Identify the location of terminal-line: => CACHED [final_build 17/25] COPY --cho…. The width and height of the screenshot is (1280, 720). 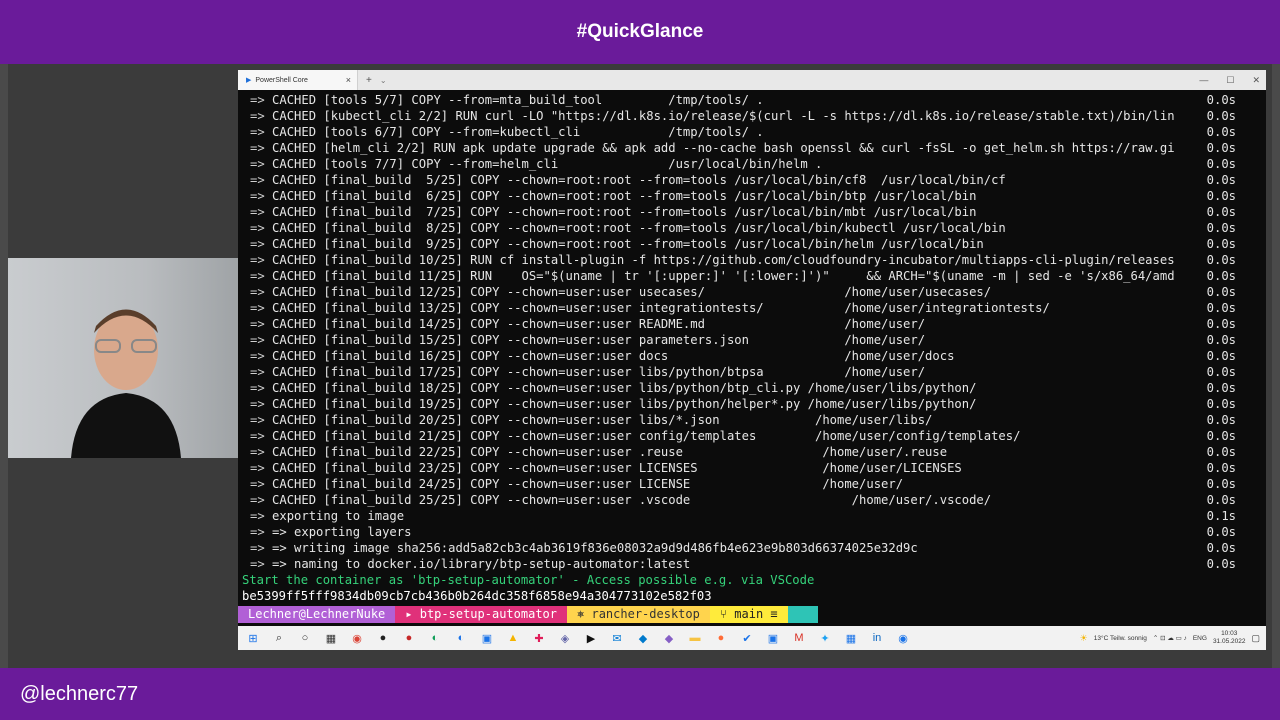
(743, 372).